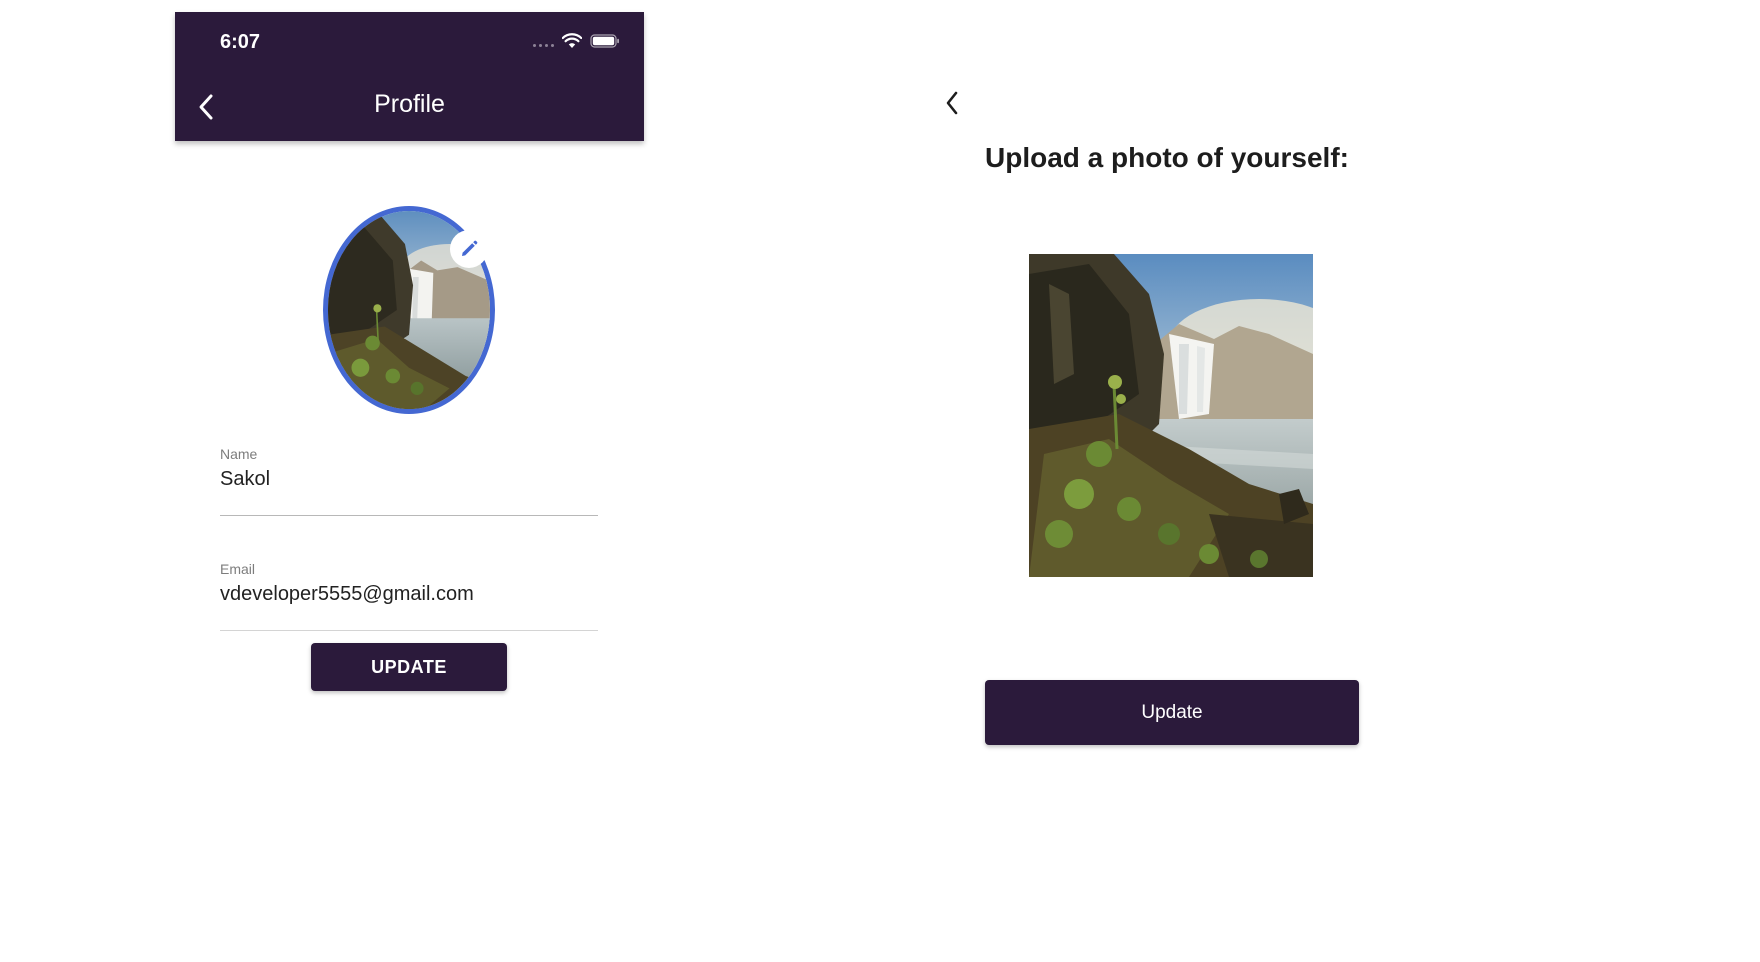  I want to click on chevron-left-icon, so click(952, 103).